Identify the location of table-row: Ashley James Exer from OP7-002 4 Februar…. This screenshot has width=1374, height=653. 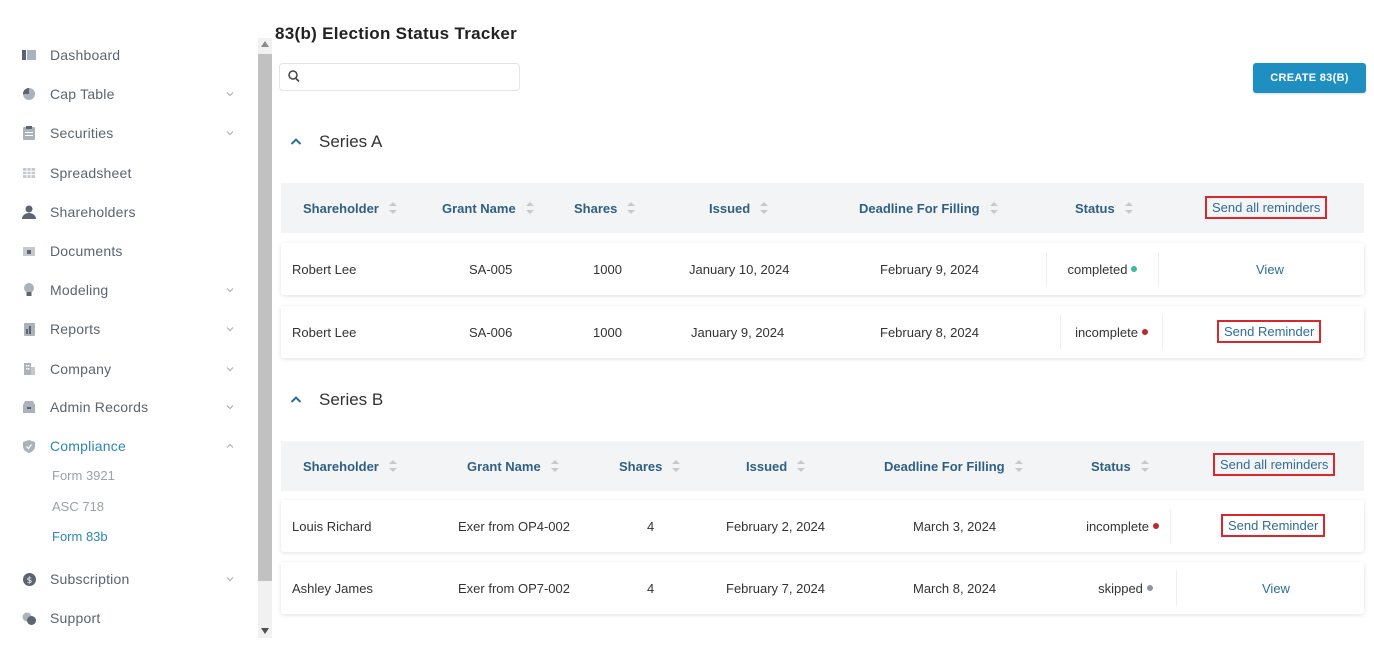
(822, 588).